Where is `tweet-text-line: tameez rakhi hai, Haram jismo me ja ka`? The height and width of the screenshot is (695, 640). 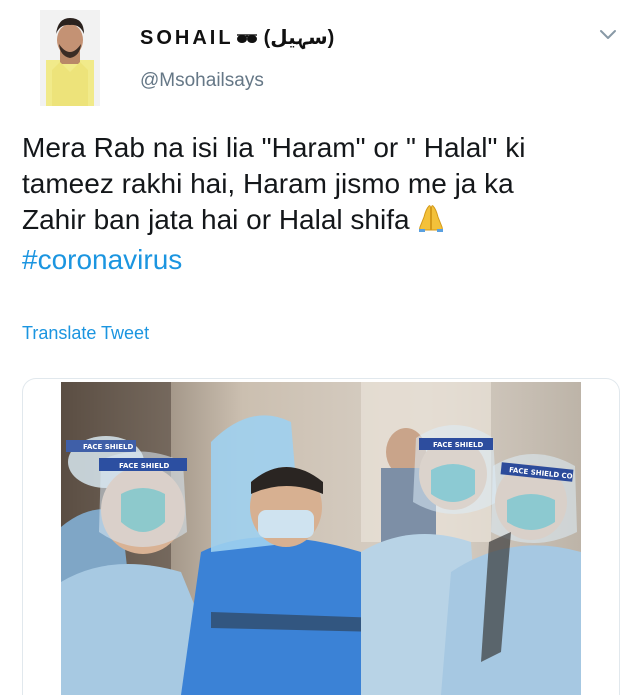 tweet-text-line: tameez rakhi hai, Haram jismo me ja ka is located at coordinates (268, 183).